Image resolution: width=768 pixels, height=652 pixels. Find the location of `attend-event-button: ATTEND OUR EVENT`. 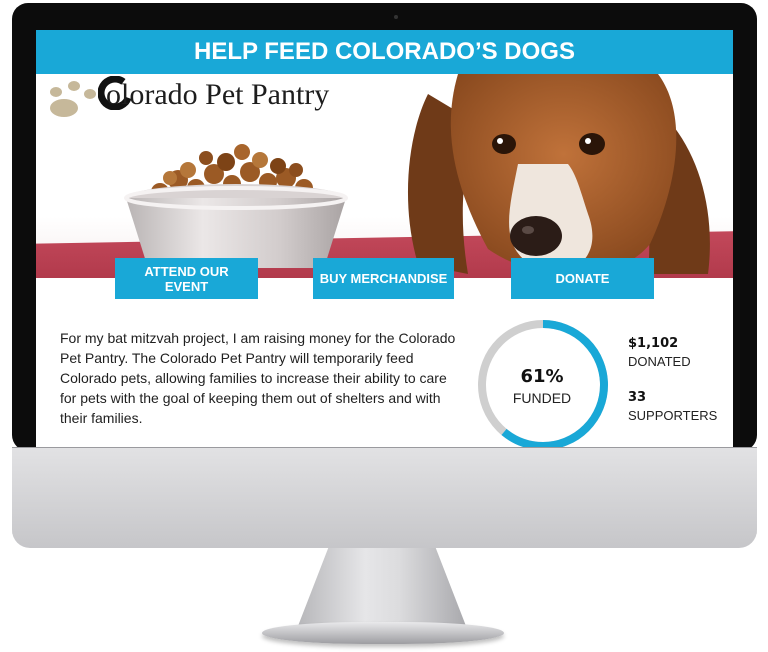

attend-event-button: ATTEND OUR EVENT is located at coordinates (186, 278).